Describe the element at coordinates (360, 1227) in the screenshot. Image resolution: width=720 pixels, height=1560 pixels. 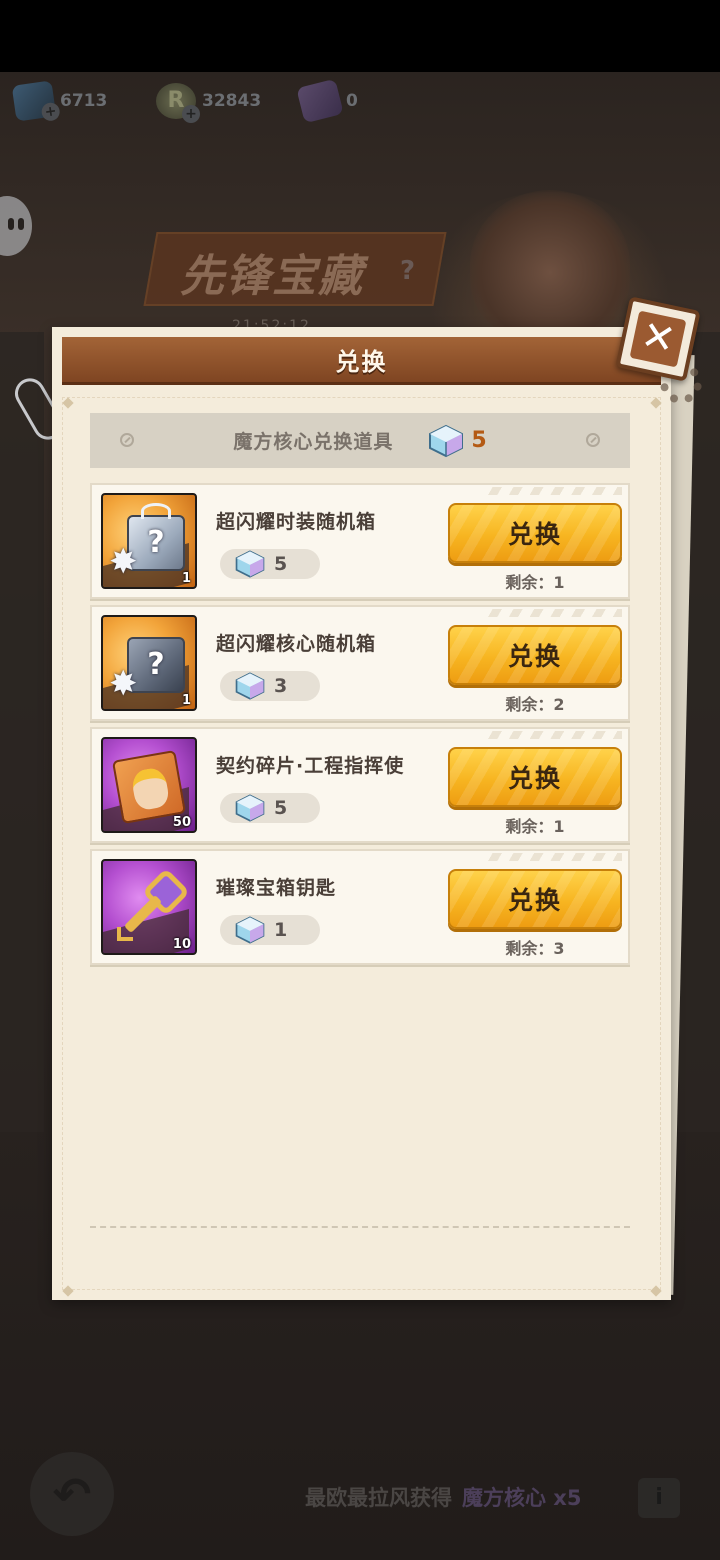
I see `list-divider` at that location.